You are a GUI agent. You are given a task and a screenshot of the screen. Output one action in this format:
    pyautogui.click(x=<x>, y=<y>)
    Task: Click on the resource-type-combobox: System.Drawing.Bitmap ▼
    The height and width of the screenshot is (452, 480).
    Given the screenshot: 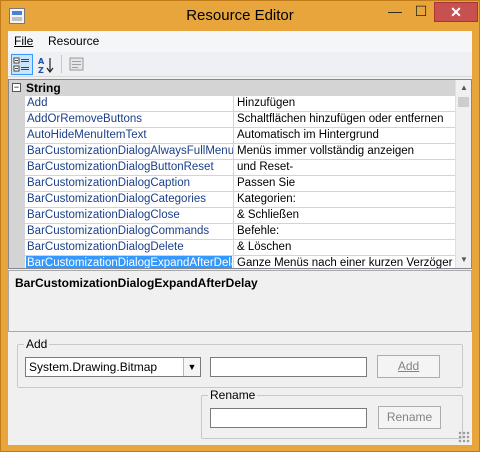 What is the action you would take?
    pyautogui.click(x=113, y=367)
    